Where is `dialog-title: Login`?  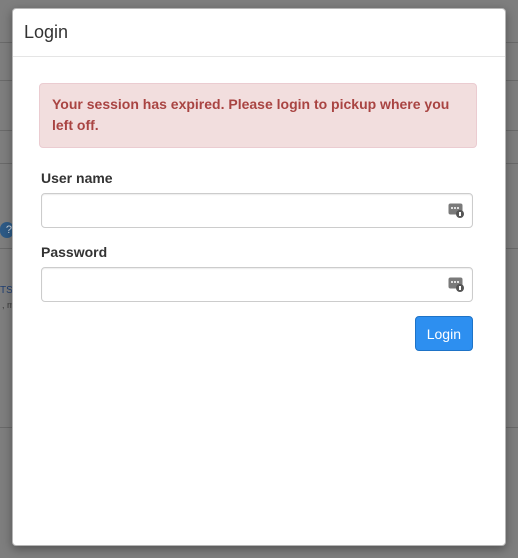
dialog-title: Login is located at coordinates (46, 32).